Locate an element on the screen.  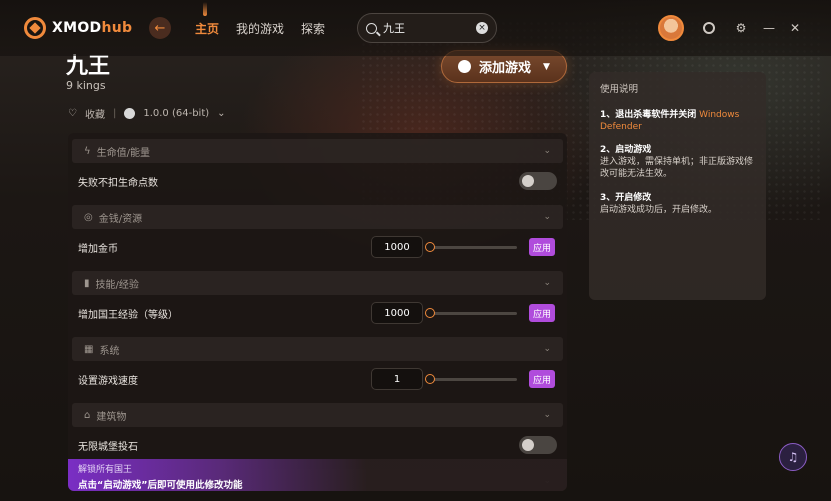
step-body: 启动游戏成功后，开启修改。 is located at coordinates (659, 209).